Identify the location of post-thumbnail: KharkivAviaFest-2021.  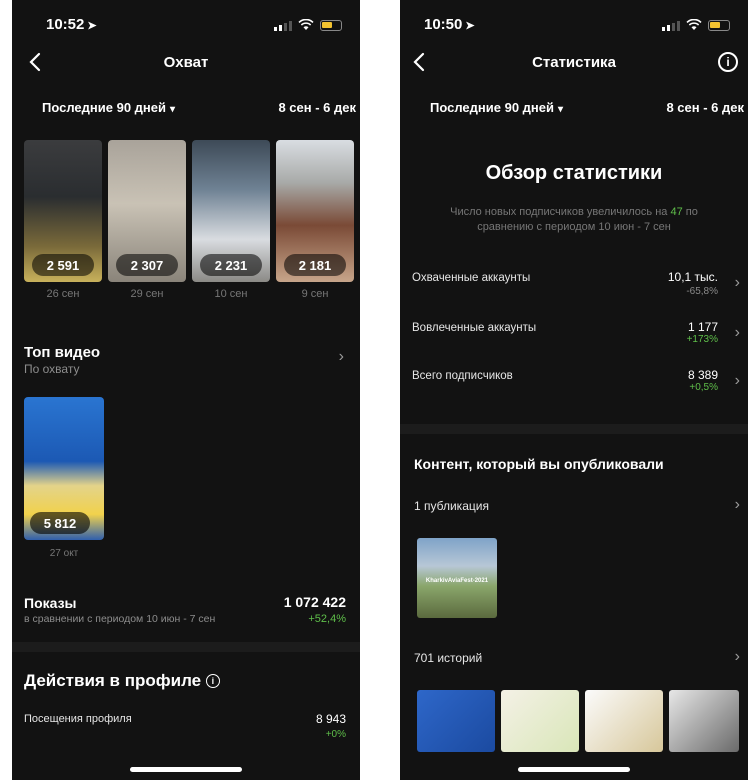
(457, 578).